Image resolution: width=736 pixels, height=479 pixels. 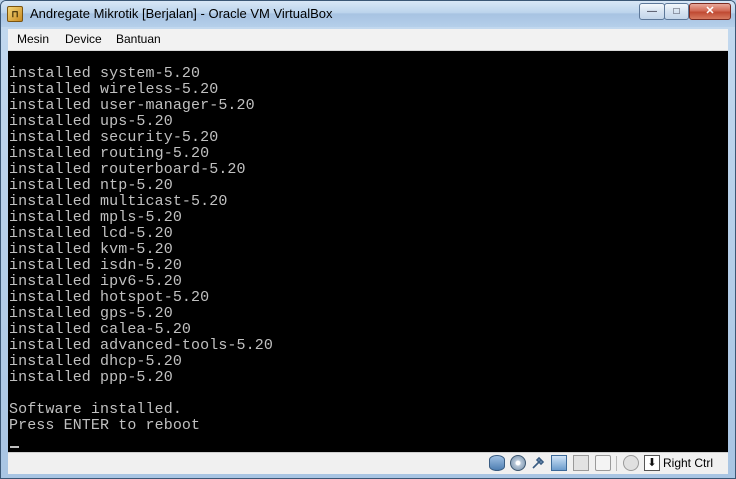 What do you see at coordinates (518, 463) in the screenshot?
I see `cd-drive-icon` at bounding box center [518, 463].